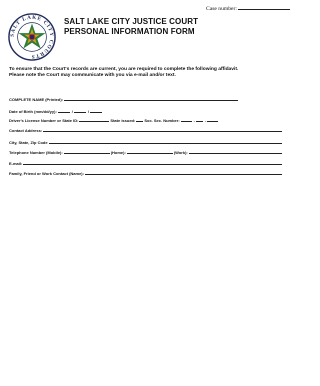 The width and height of the screenshot is (320, 386). Describe the element at coordinates (235, 153) in the screenshot. I see `telephone-work-input` at that location.